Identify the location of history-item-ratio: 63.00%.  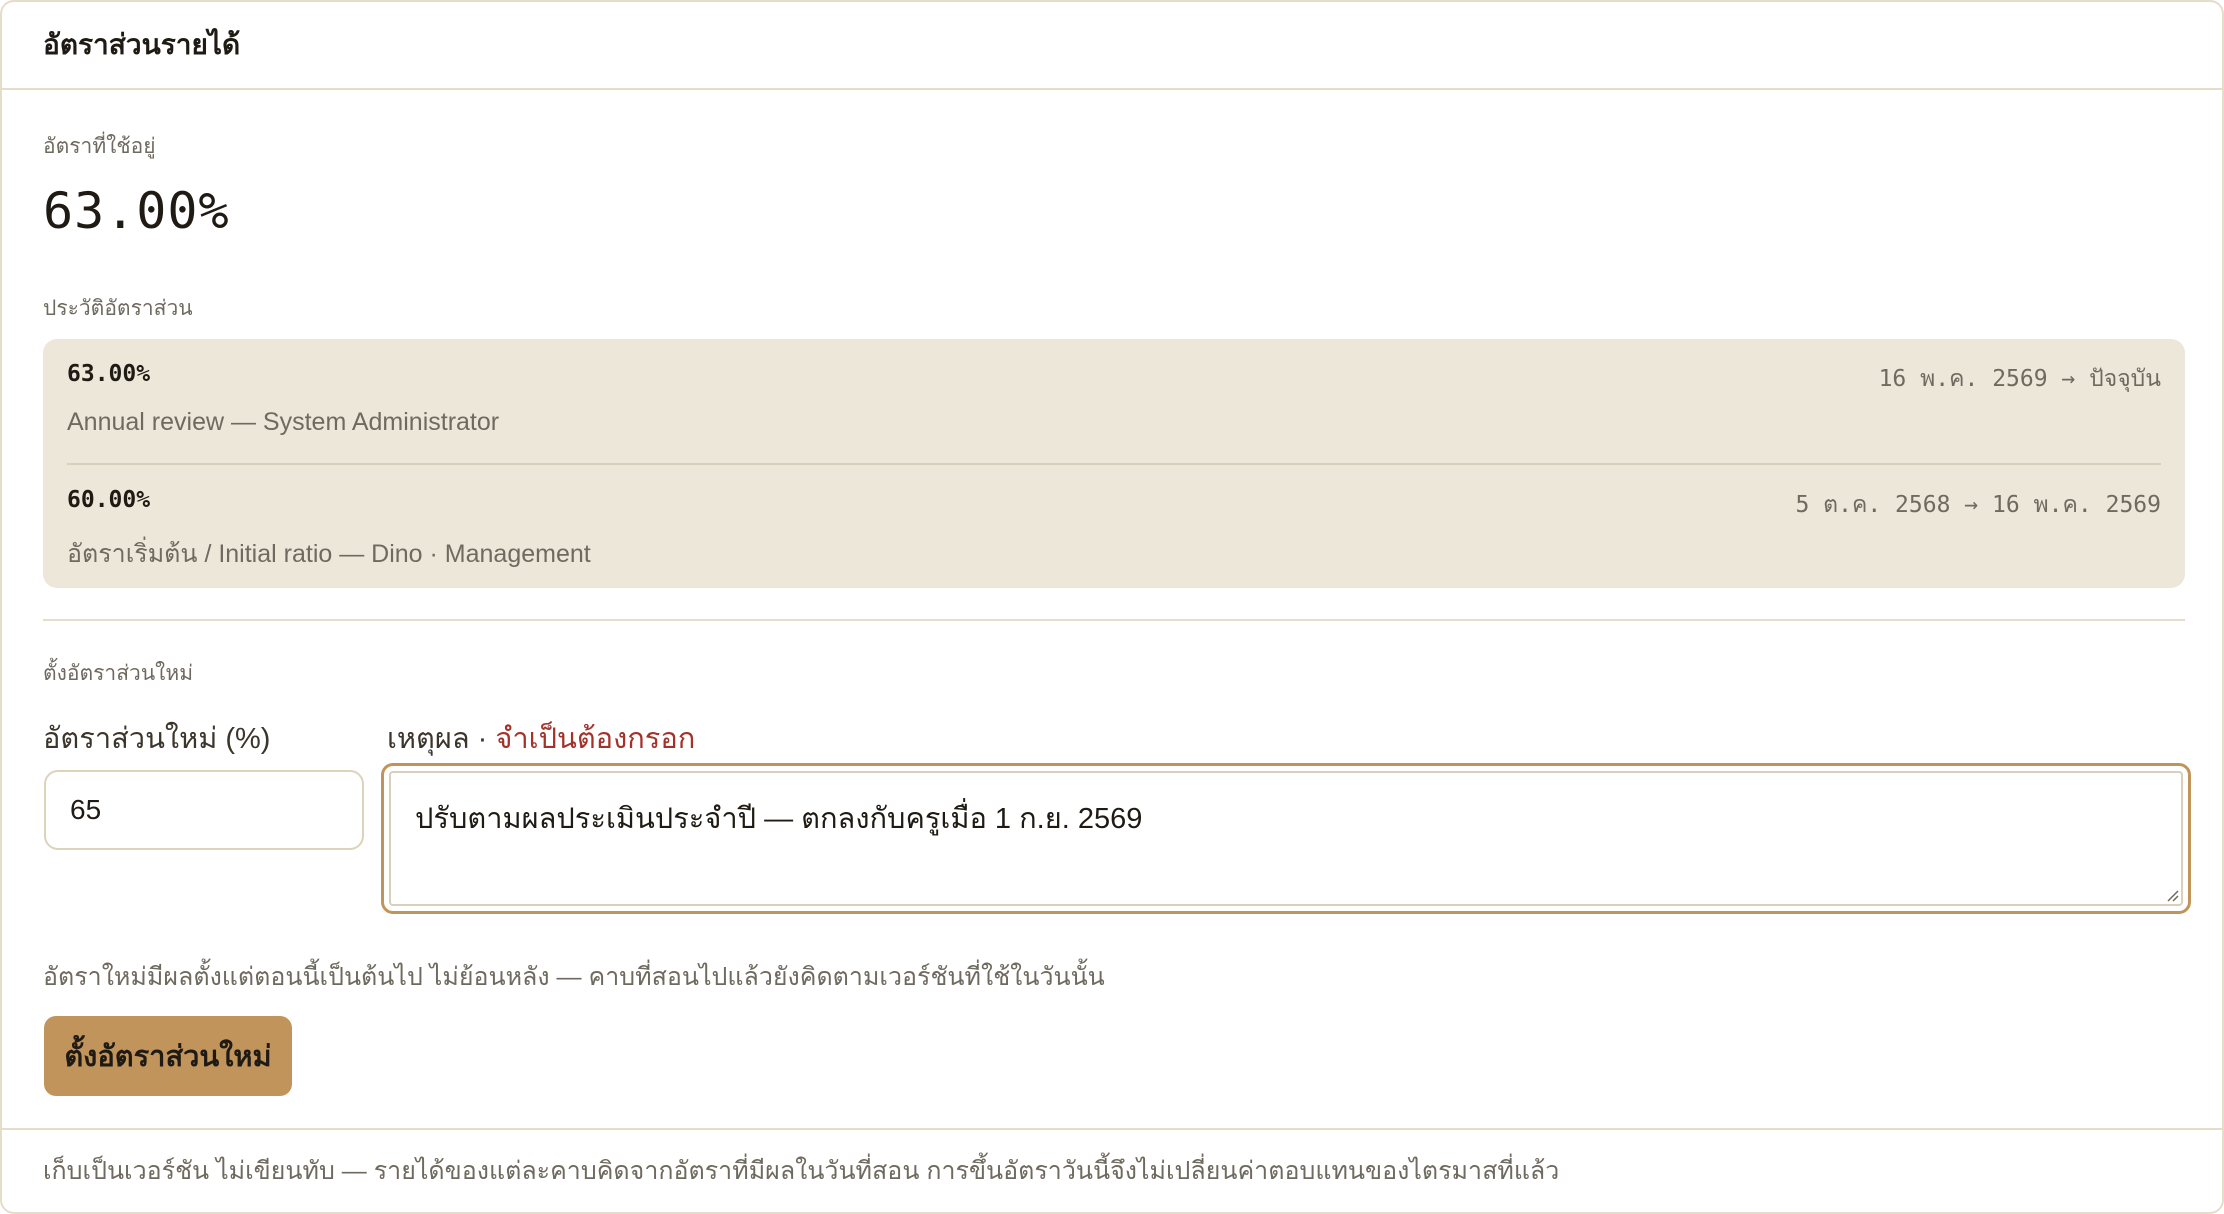
(109, 374).